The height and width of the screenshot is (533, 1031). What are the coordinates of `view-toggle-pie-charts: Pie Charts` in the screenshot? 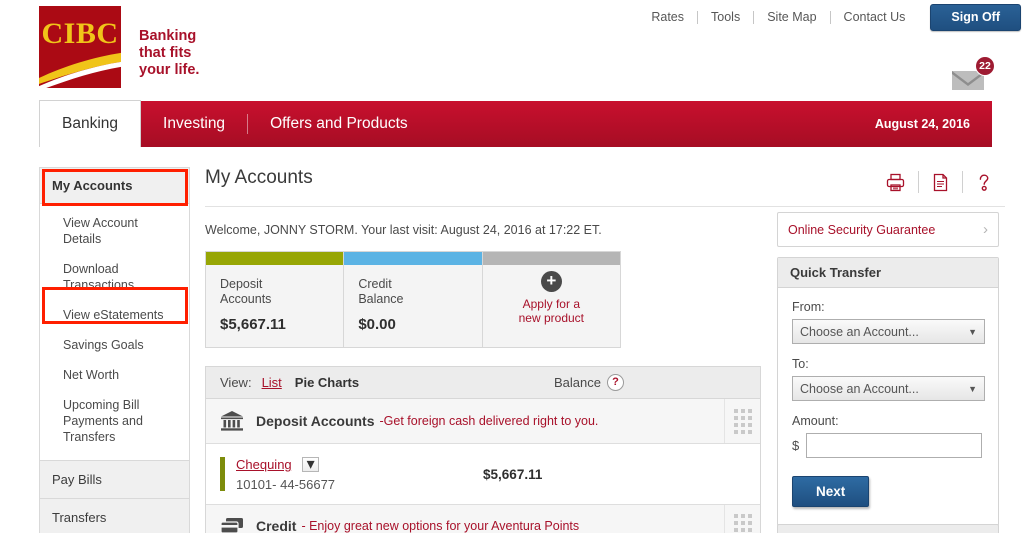 It's located at (327, 382).